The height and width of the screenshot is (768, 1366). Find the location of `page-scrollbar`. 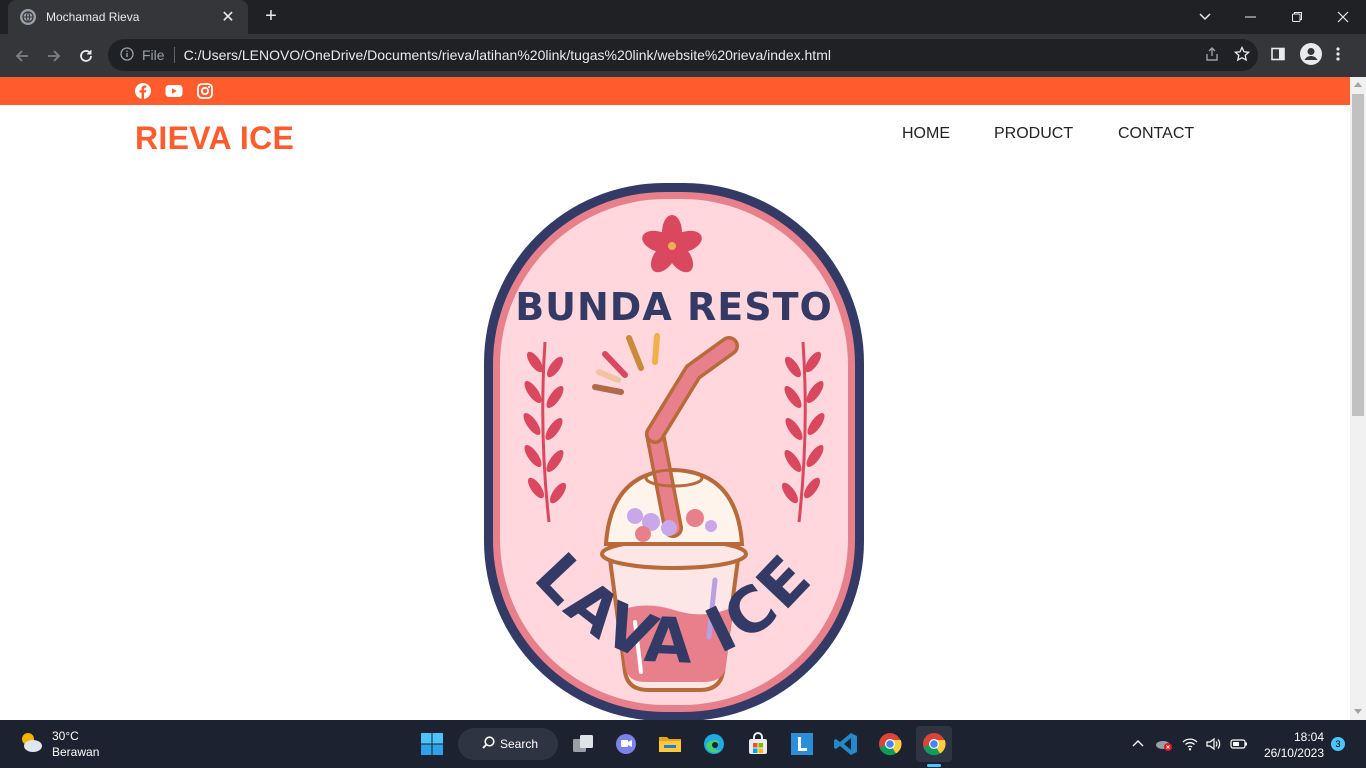

page-scrollbar is located at coordinates (1358, 398).